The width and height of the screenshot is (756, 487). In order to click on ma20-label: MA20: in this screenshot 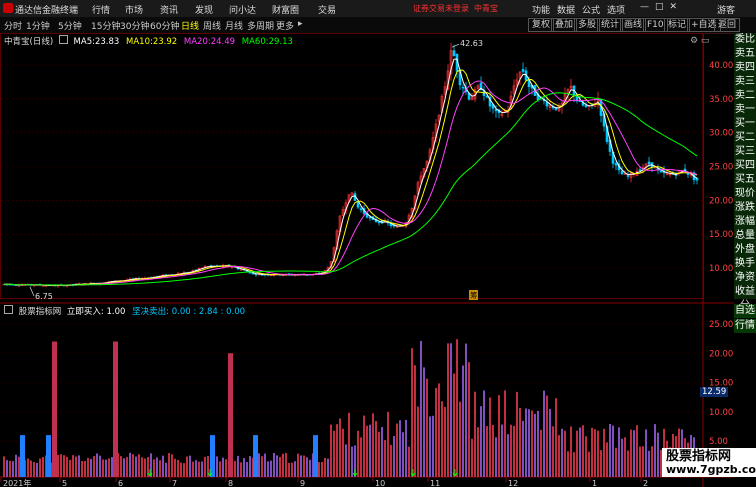, I will do `click(197, 42)`.